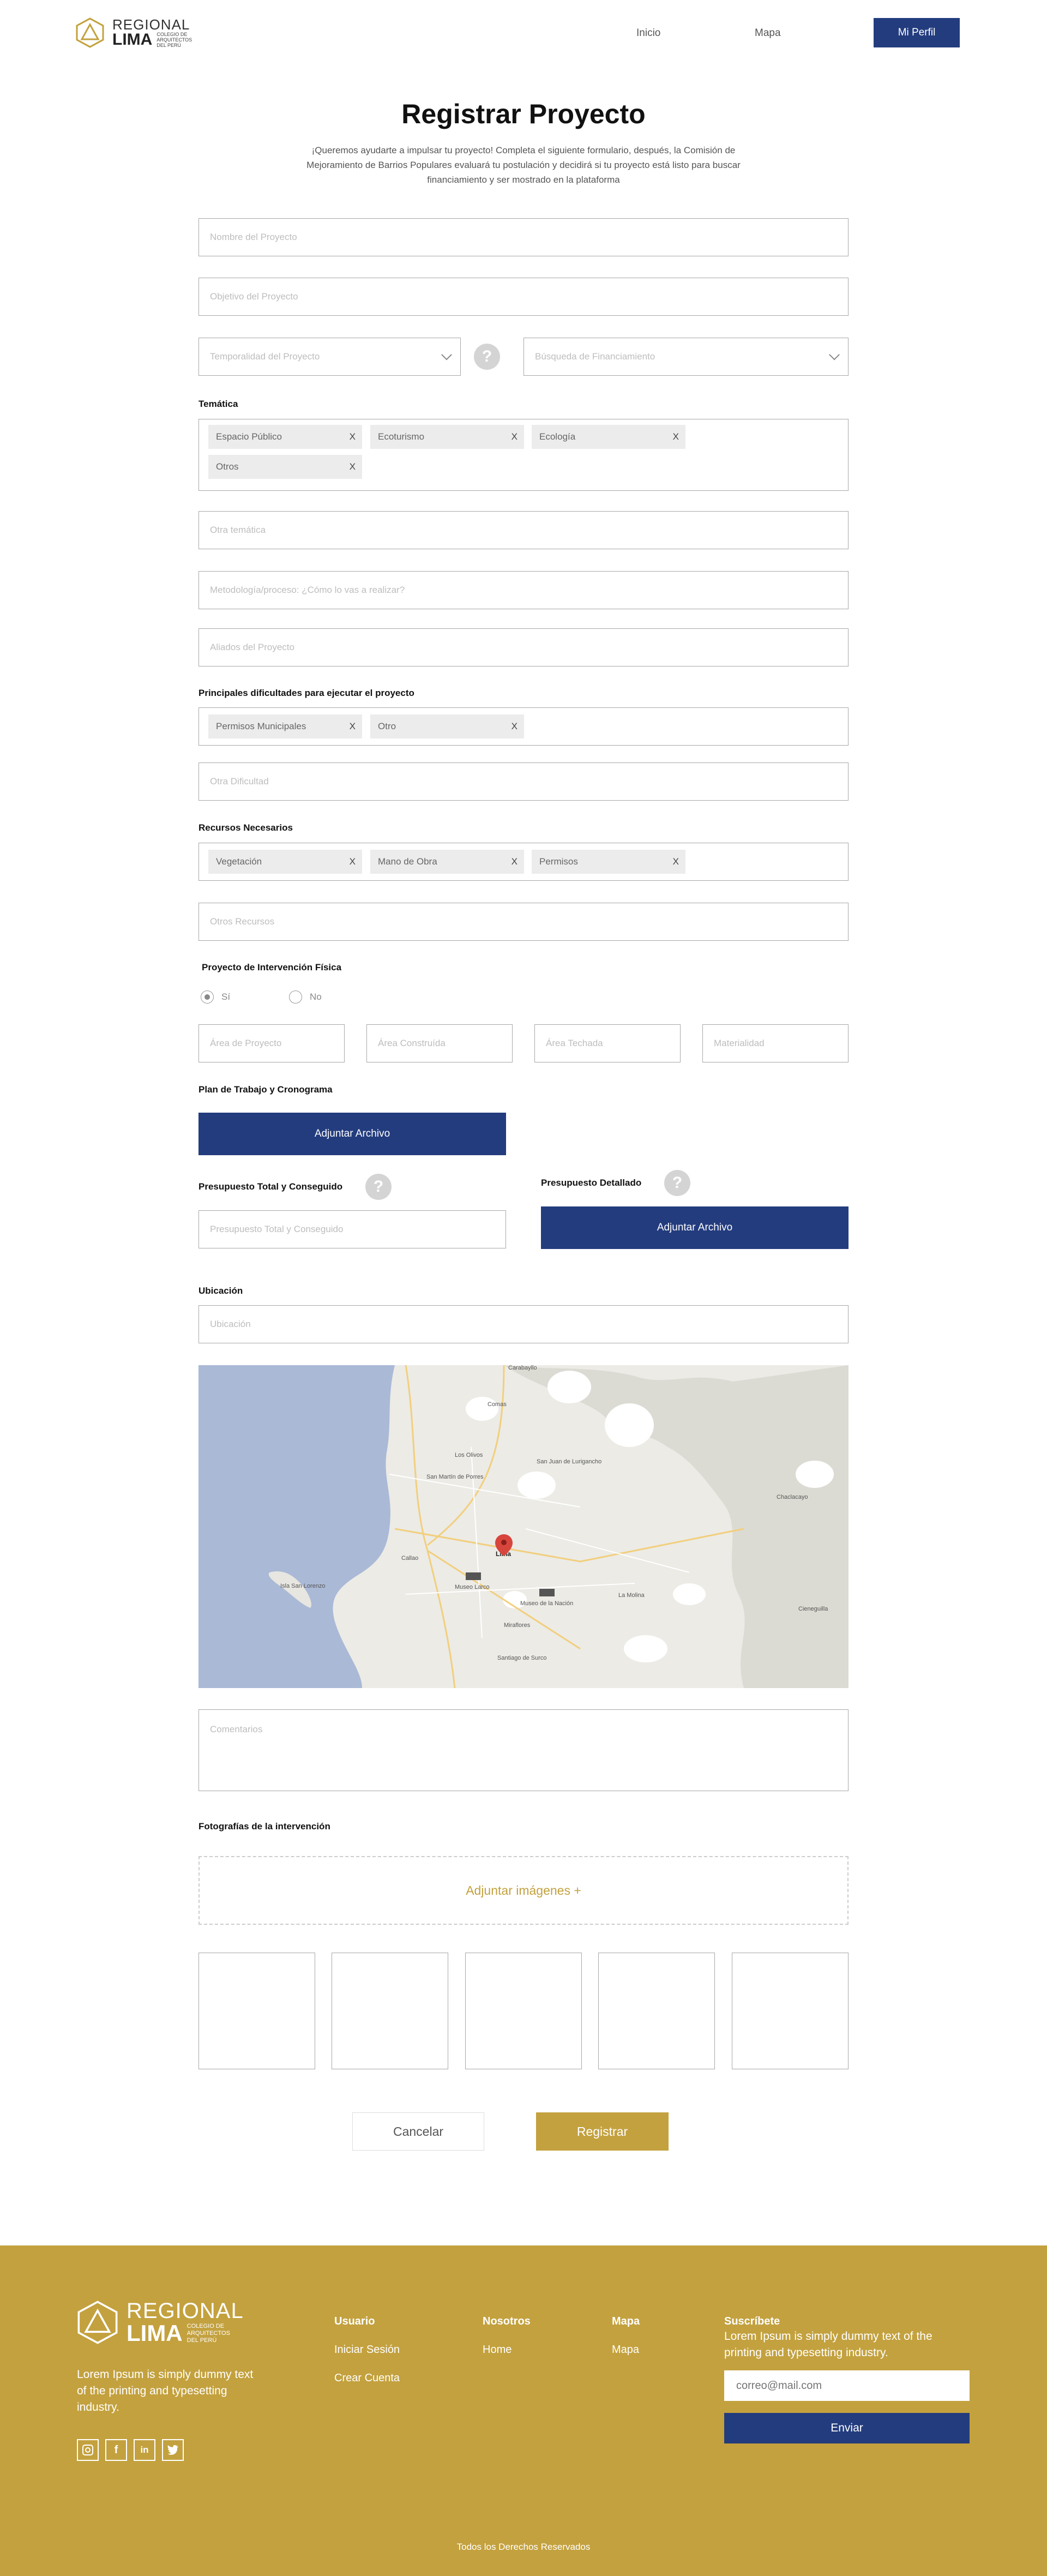  What do you see at coordinates (173, 2450) in the screenshot?
I see `twitter-icon` at bounding box center [173, 2450].